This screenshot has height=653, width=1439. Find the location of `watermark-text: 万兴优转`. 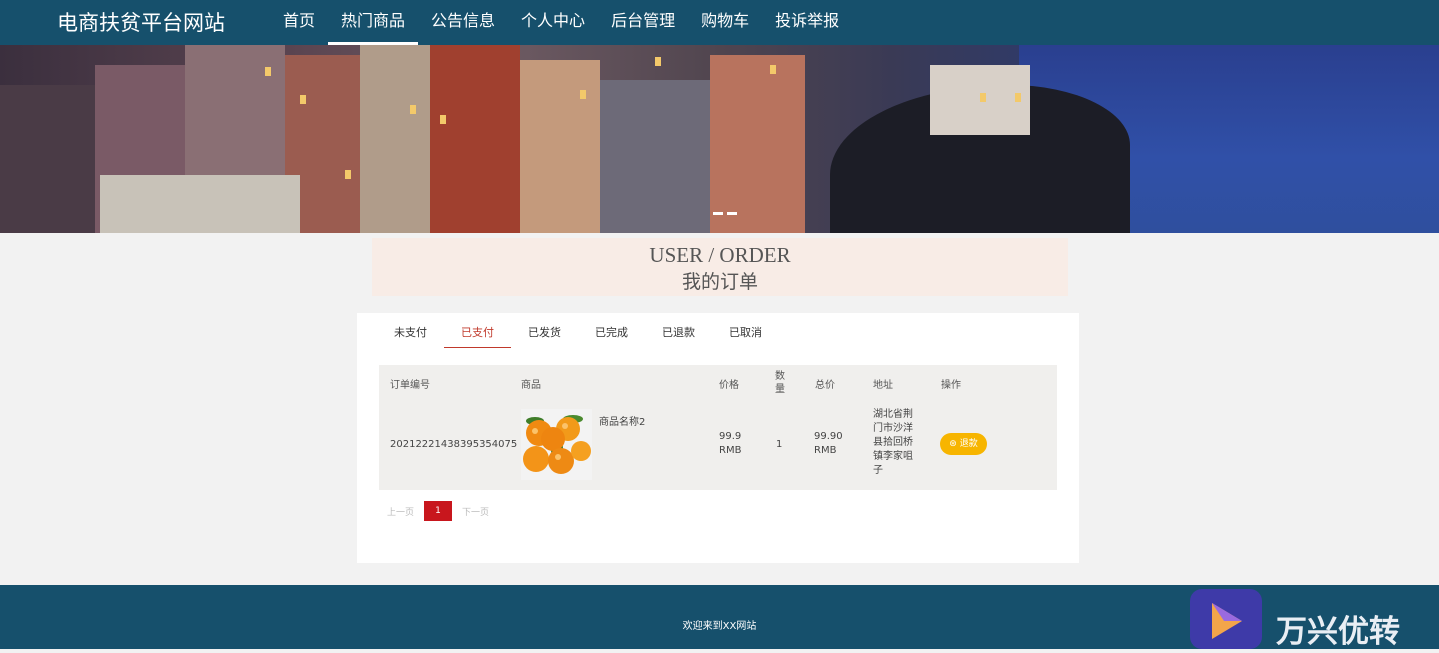

watermark-text: 万兴优转 is located at coordinates (1338, 632).